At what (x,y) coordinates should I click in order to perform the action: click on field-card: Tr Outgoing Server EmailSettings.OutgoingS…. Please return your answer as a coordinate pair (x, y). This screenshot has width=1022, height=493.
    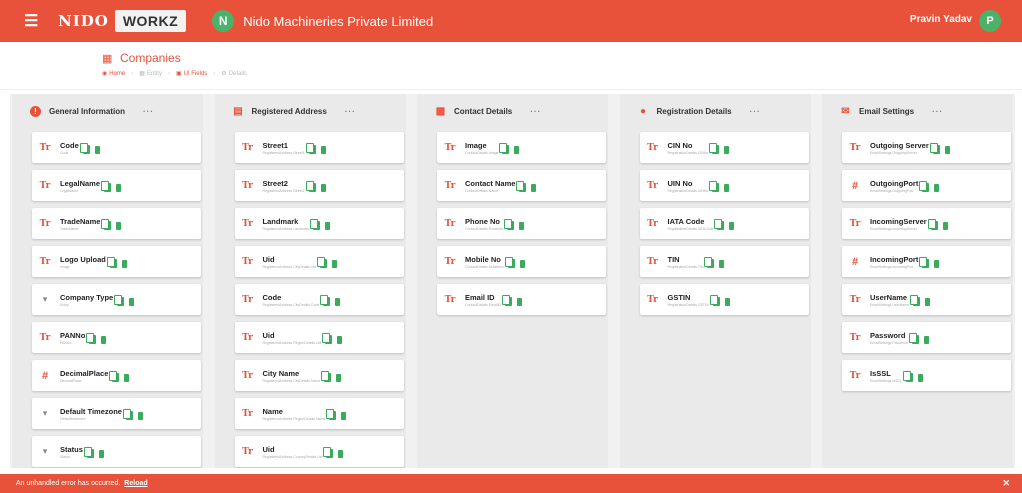
    Looking at the image, I should click on (926, 147).